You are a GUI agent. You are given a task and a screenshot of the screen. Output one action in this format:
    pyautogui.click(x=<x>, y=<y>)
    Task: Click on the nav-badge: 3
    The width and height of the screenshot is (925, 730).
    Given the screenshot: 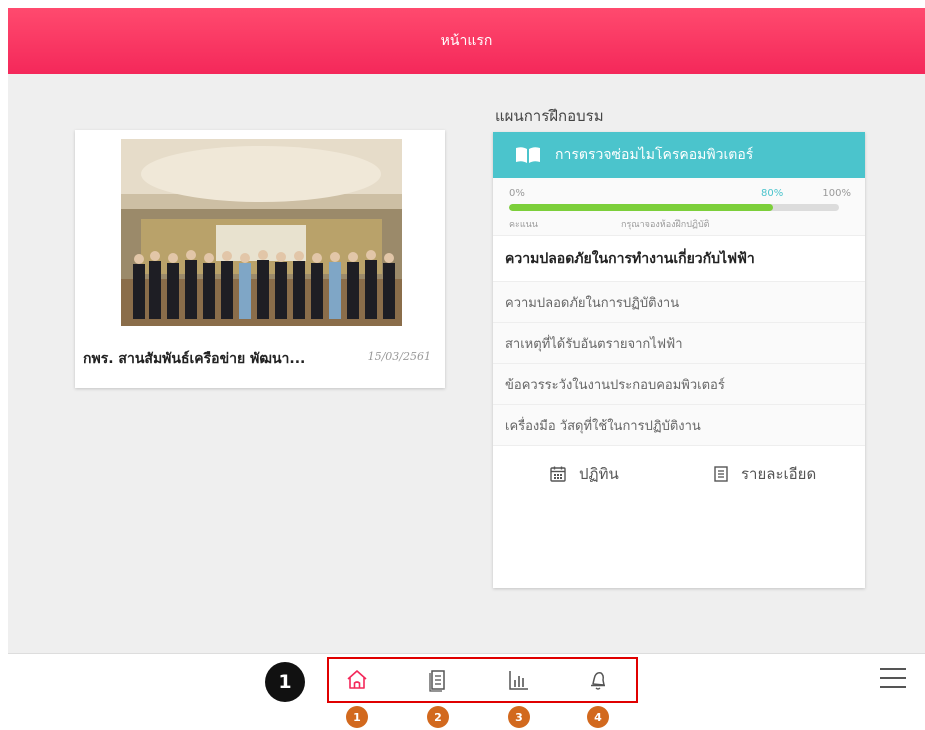 What is the action you would take?
    pyautogui.click(x=519, y=717)
    